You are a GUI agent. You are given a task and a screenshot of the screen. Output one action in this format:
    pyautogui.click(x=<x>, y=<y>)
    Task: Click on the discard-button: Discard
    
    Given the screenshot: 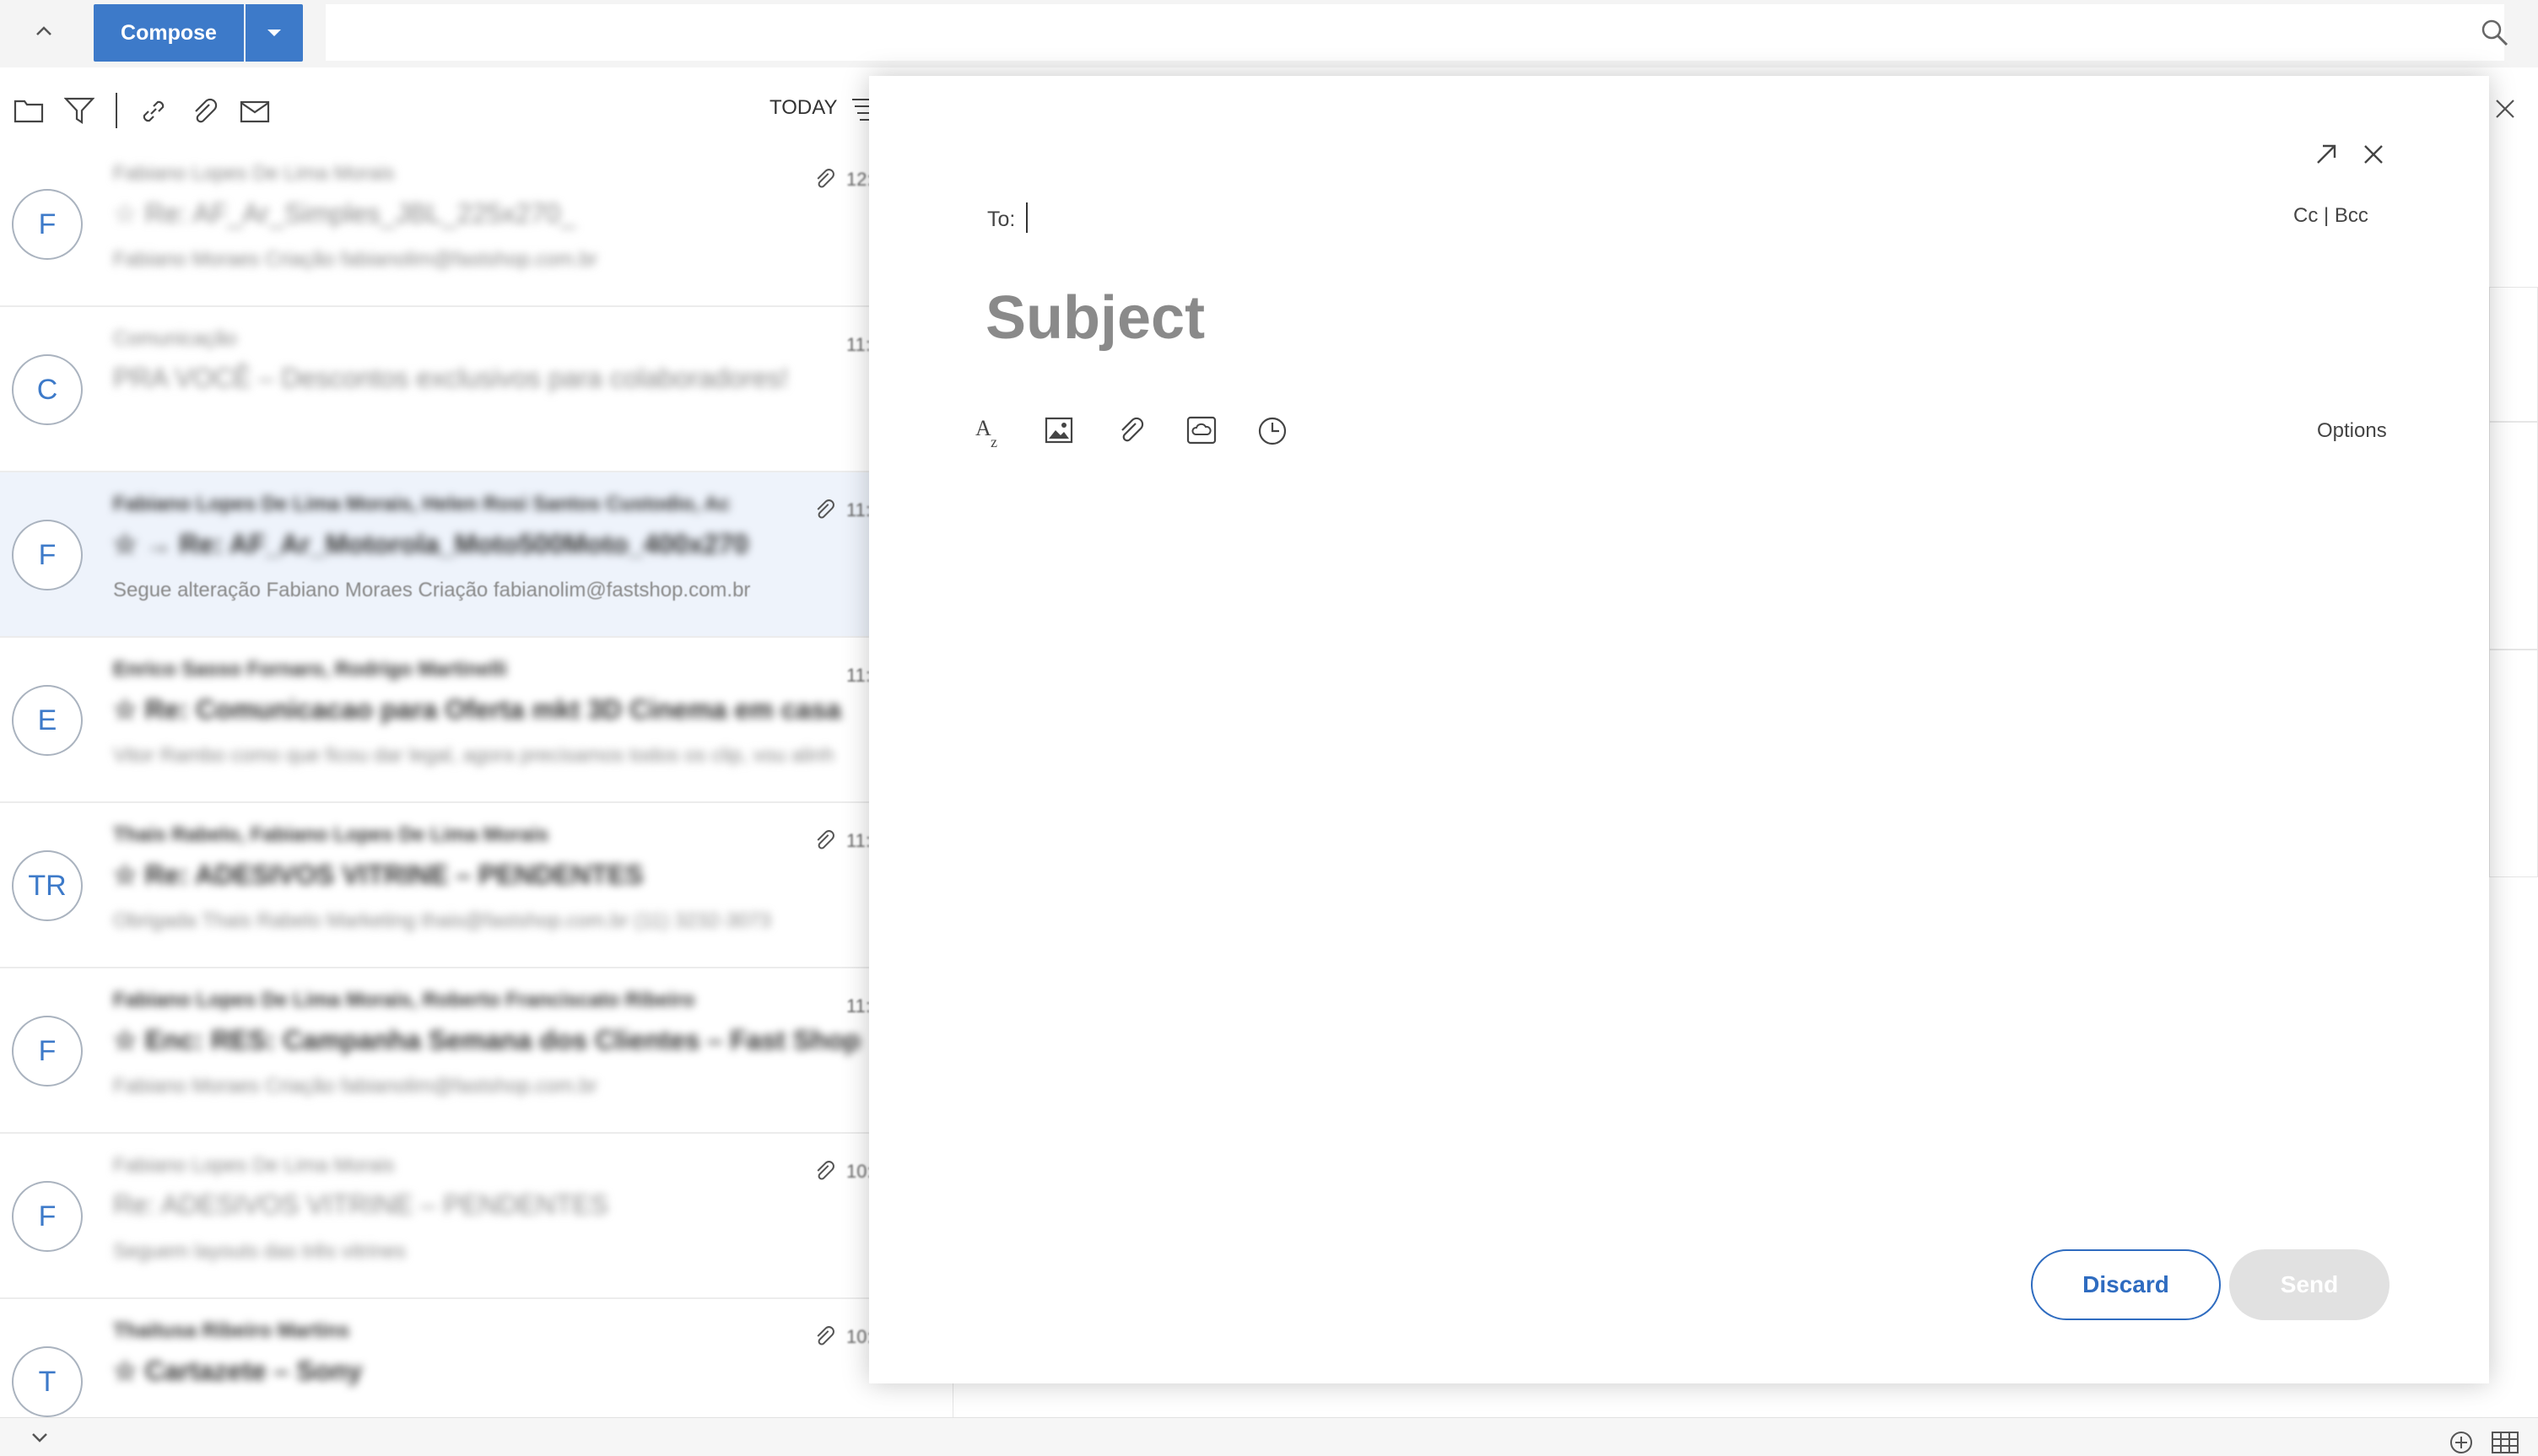 What is the action you would take?
    pyautogui.click(x=2126, y=1285)
    